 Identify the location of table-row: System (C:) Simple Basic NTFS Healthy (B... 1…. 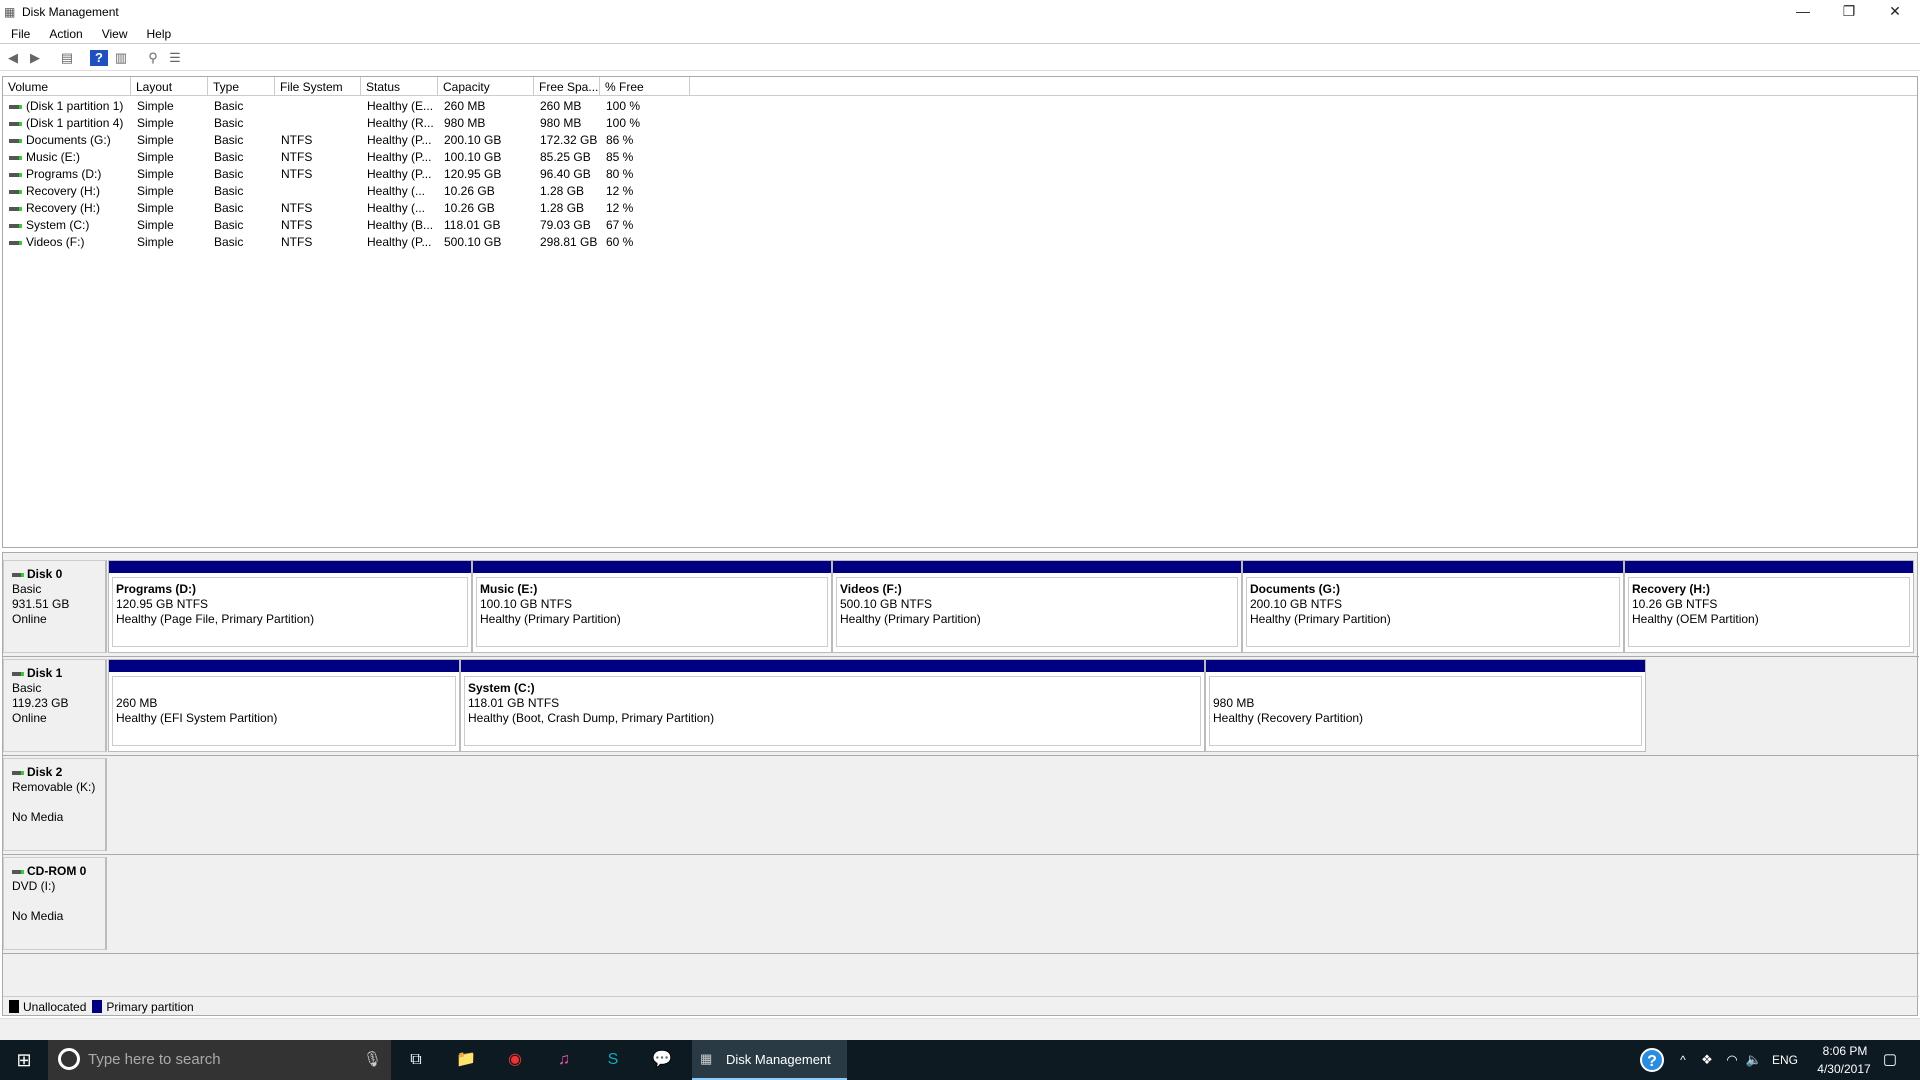
(353, 224).